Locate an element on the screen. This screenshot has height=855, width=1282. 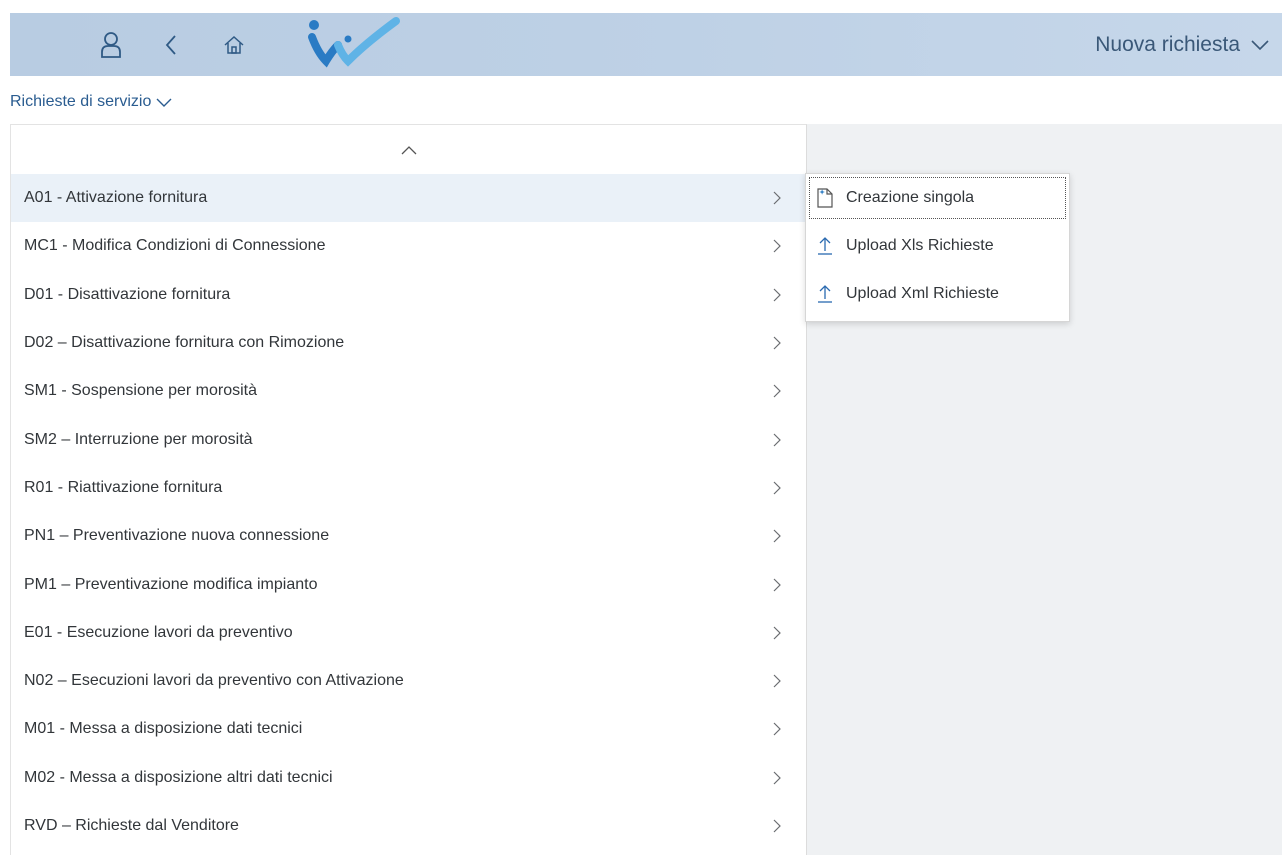
chevron-up-icon is located at coordinates (408, 149).